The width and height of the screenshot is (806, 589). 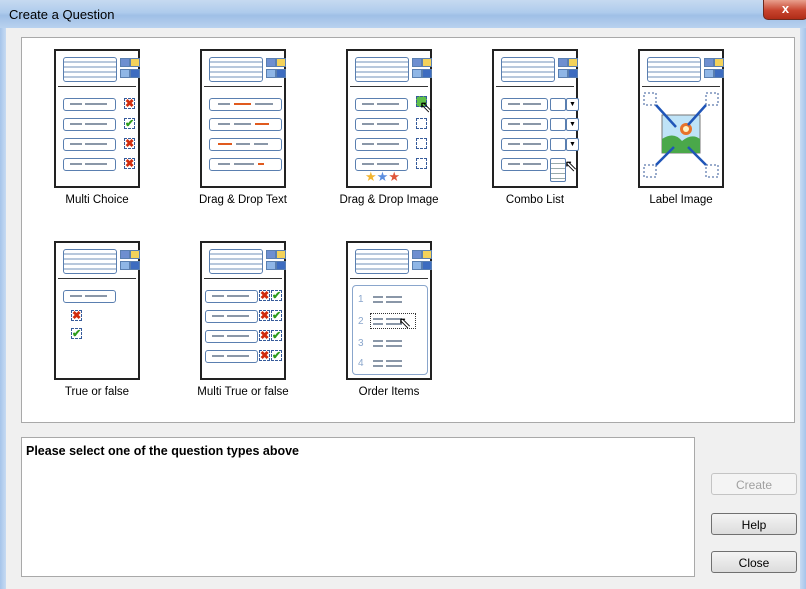 What do you see at coordinates (390, 330) in the screenshot?
I see `order-list: 1 2 ⇖ 3 4` at bounding box center [390, 330].